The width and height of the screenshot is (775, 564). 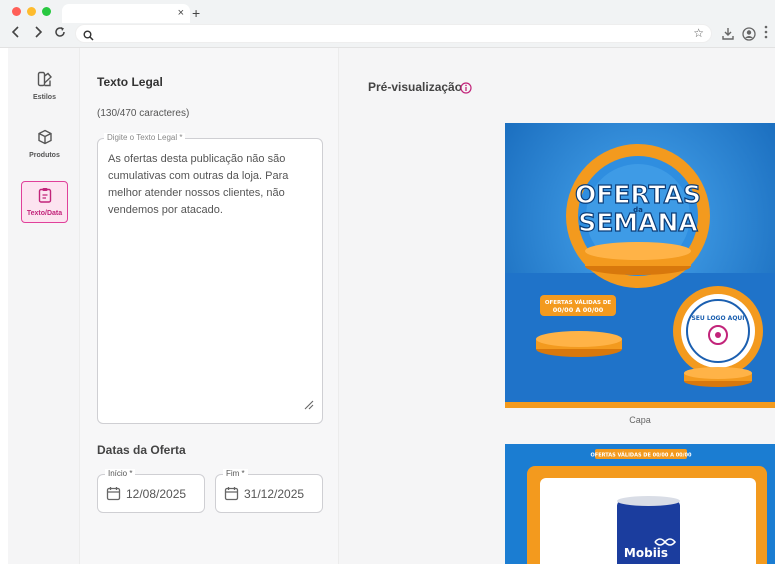 I want to click on start-date-field: Início * 12/08/2025, so click(x=151, y=491).